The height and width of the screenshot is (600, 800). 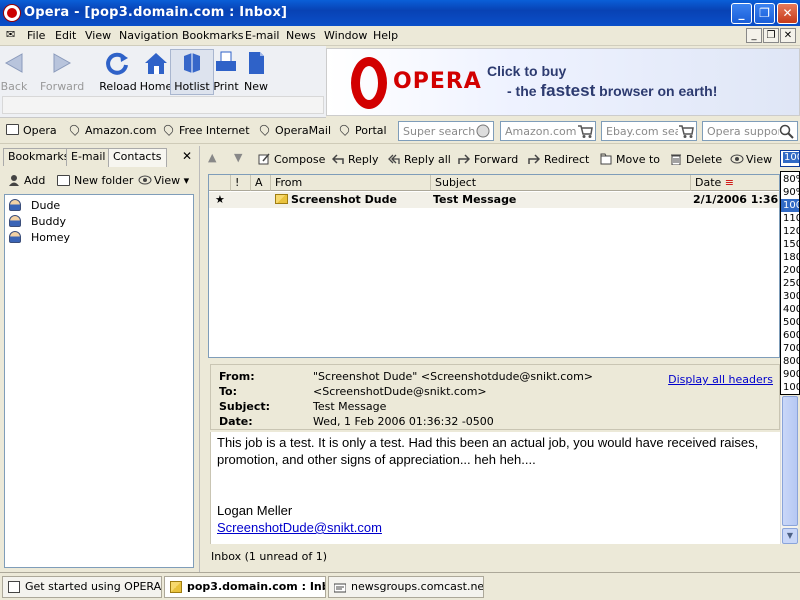 I want to click on zoom-option: 80%, so click(x=791, y=179).